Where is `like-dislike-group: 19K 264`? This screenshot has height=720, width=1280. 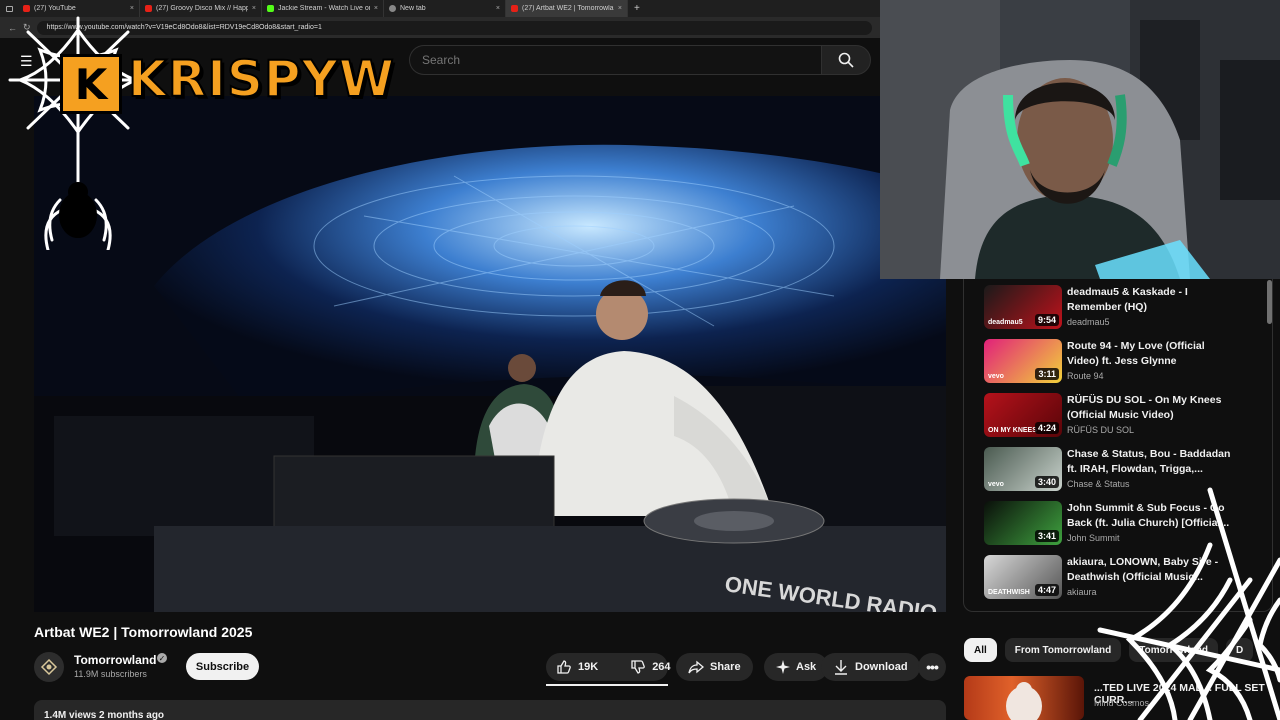 like-dislike-group: 19K 264 is located at coordinates (608, 667).